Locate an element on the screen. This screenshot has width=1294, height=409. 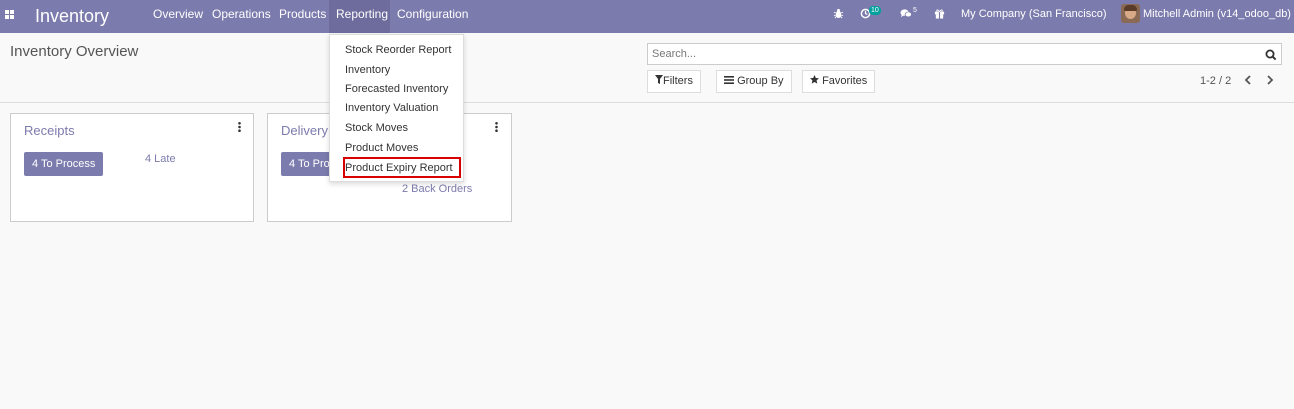
filters-label: Filters is located at coordinates (678, 81).